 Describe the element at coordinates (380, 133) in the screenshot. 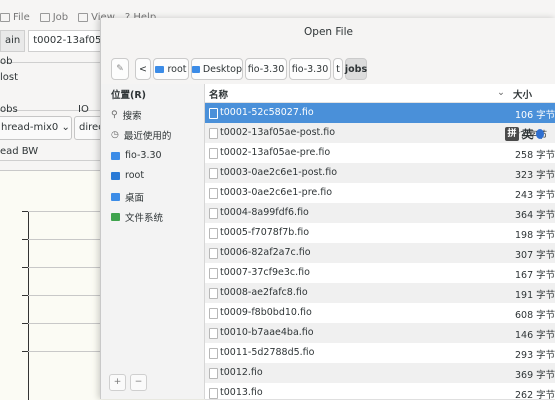

I see `file-row: t0002-13af05ae-post.fio?? 字节` at that location.